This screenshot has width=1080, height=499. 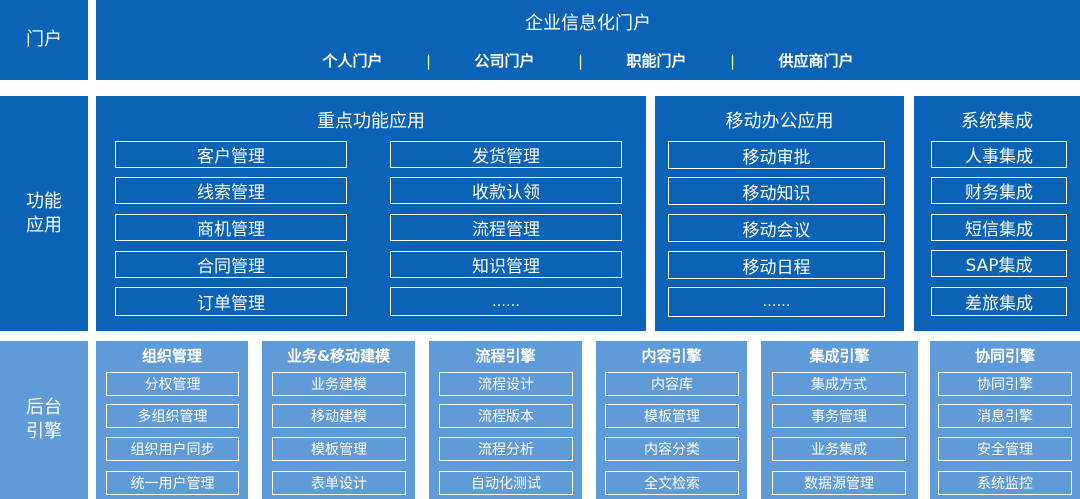 I want to click on app-item-payment-claim: 收款认领, so click(x=506, y=190).